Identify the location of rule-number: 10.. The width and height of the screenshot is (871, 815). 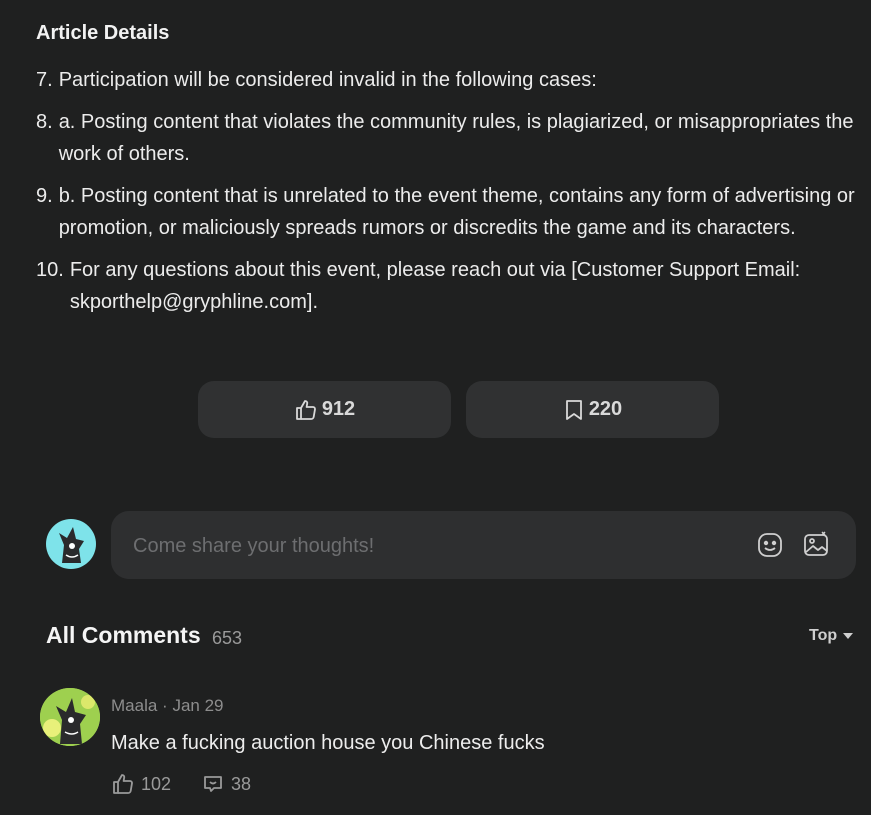
(50, 270).